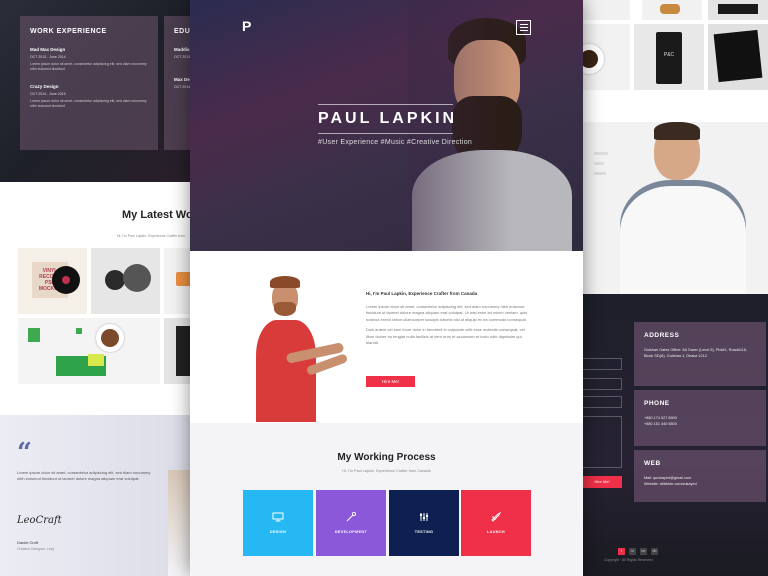 Image resolution: width=768 pixels, height=576 pixels. I want to click on portfolio-tile-vinyl: VINYL RECORD PSD MOCKUP, so click(52, 281).